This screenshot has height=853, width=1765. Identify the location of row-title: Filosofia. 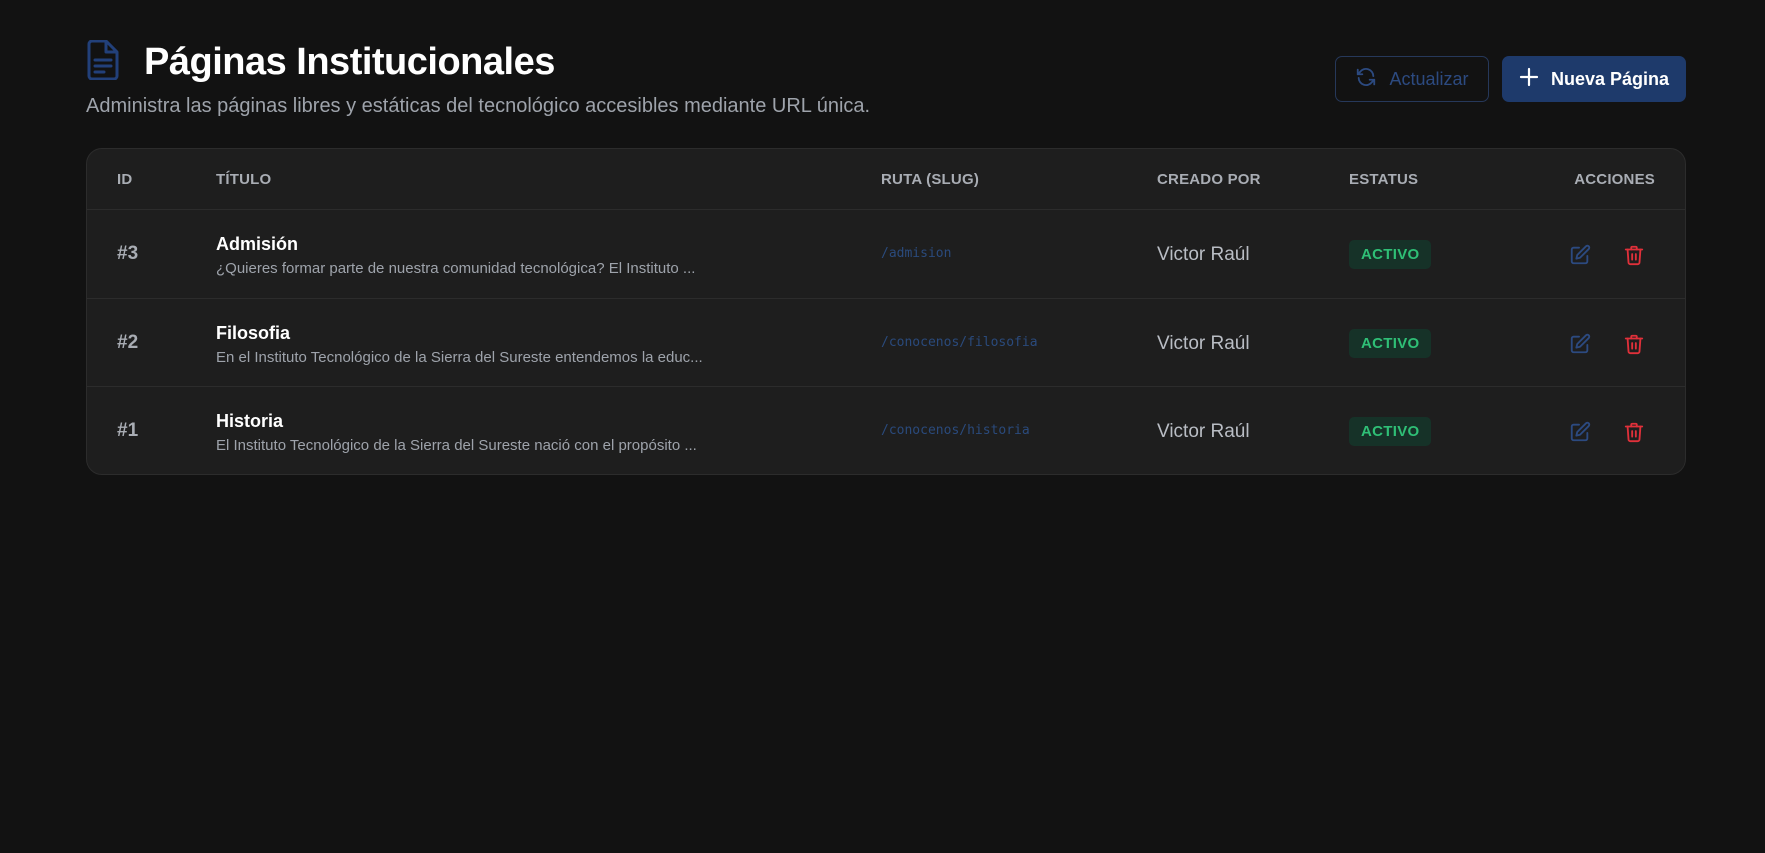
(253, 332).